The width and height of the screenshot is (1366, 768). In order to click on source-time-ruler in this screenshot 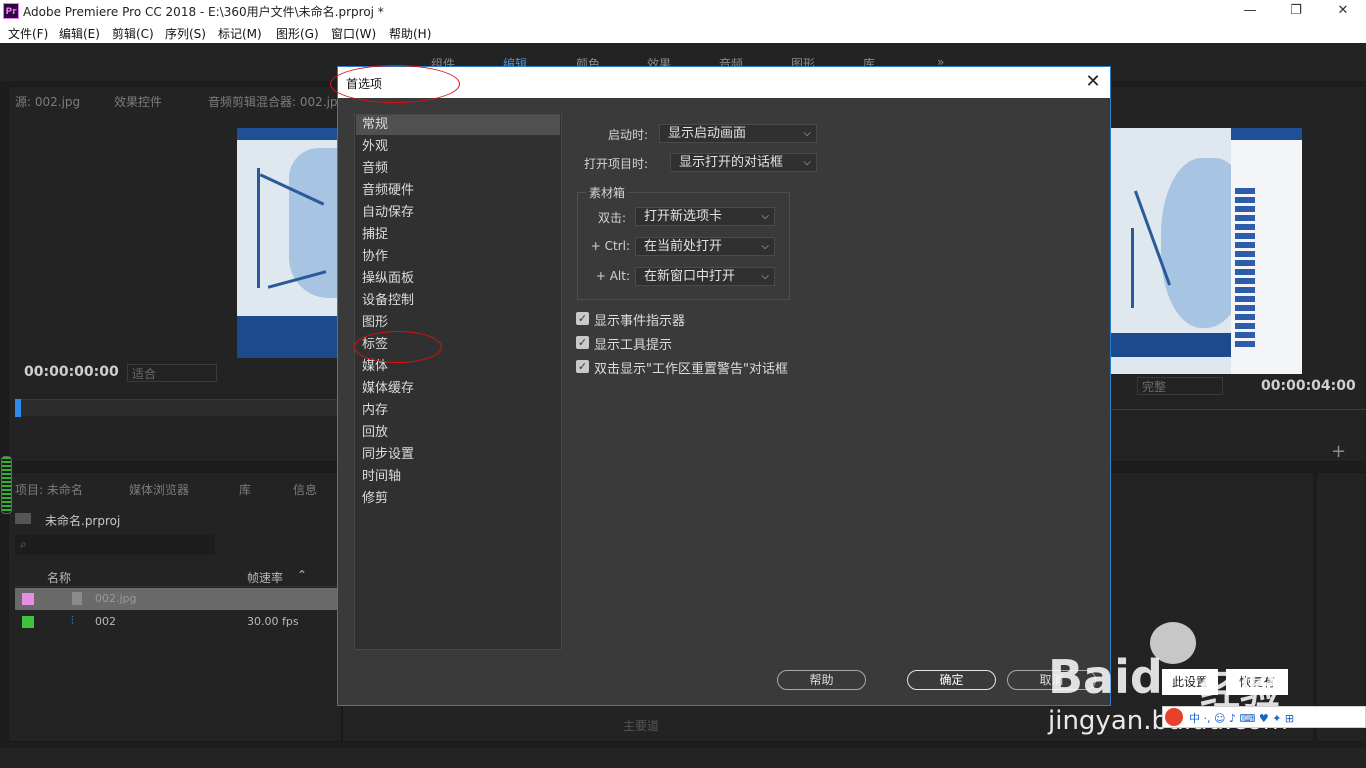, I will do `click(180, 407)`.